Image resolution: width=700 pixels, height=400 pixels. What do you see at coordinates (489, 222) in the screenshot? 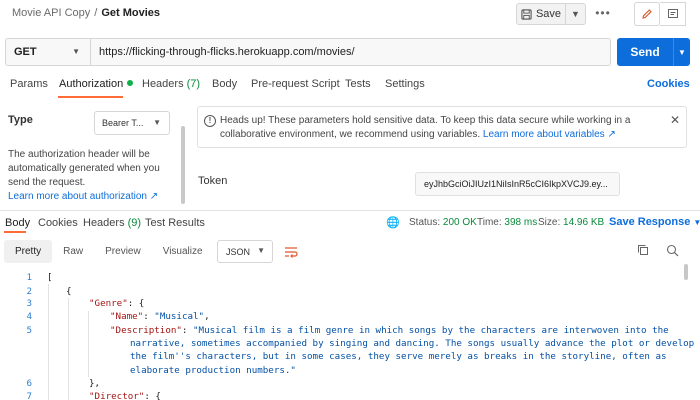
I see `time-label: Time:` at bounding box center [489, 222].